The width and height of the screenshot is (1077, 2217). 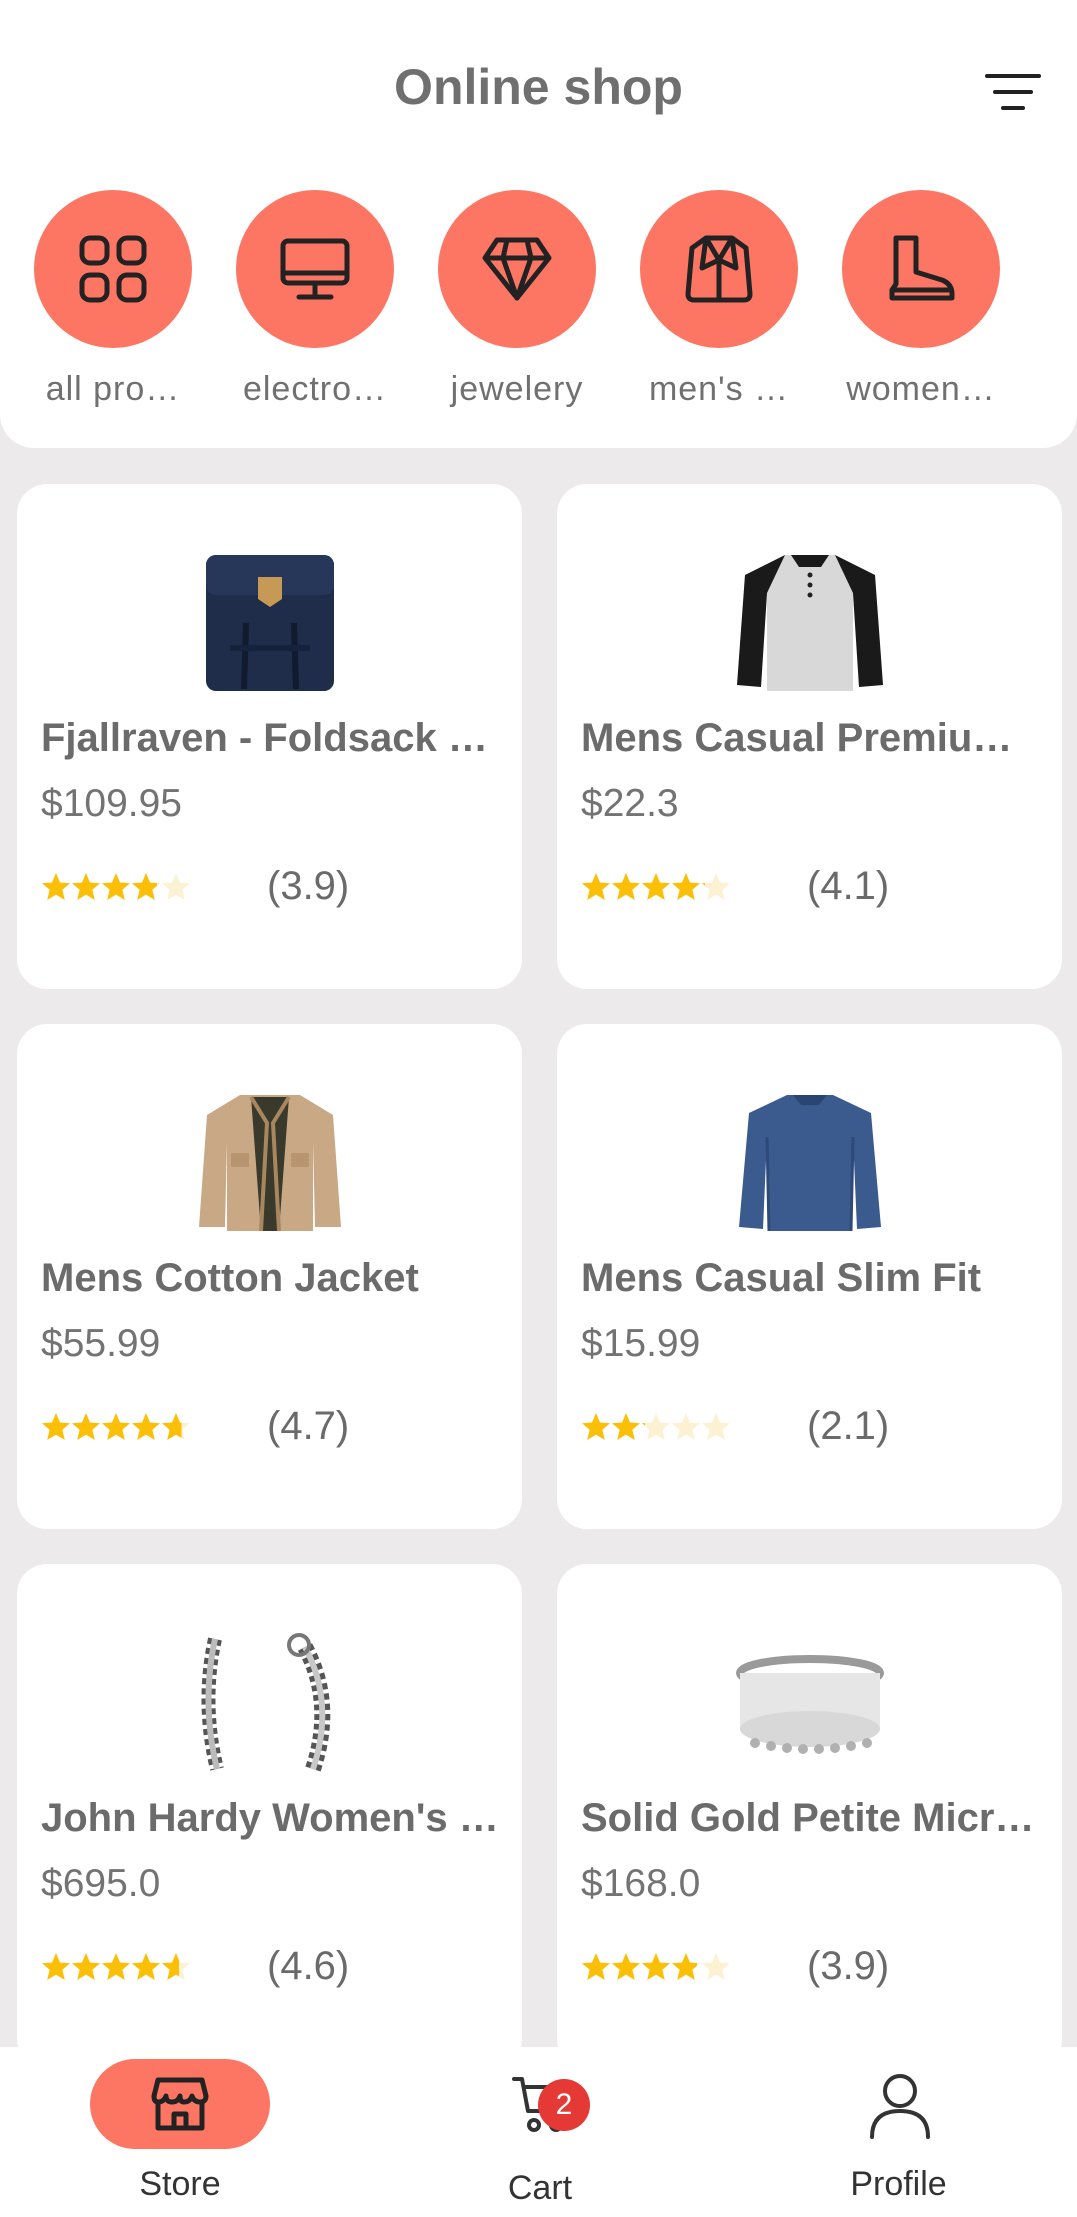 What do you see at coordinates (266, 1702) in the screenshot?
I see `bracelet-image` at bounding box center [266, 1702].